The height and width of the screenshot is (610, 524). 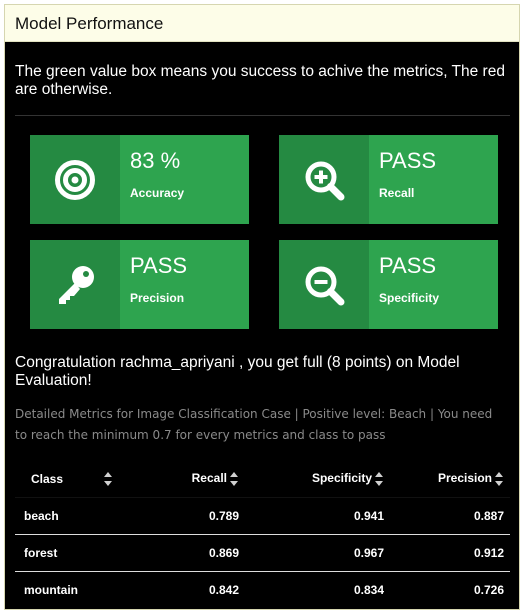 What do you see at coordinates (185, 552) in the screenshot?
I see `cell-recall: 0.869` at bounding box center [185, 552].